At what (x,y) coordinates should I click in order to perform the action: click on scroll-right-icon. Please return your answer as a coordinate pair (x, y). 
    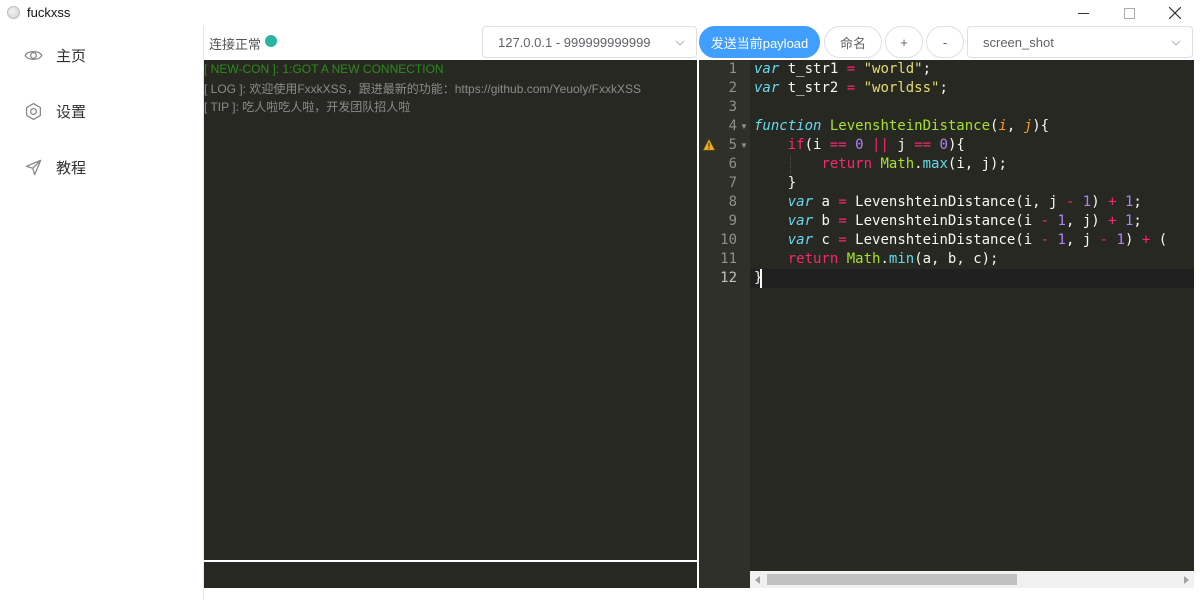
    Looking at the image, I should click on (1186, 580).